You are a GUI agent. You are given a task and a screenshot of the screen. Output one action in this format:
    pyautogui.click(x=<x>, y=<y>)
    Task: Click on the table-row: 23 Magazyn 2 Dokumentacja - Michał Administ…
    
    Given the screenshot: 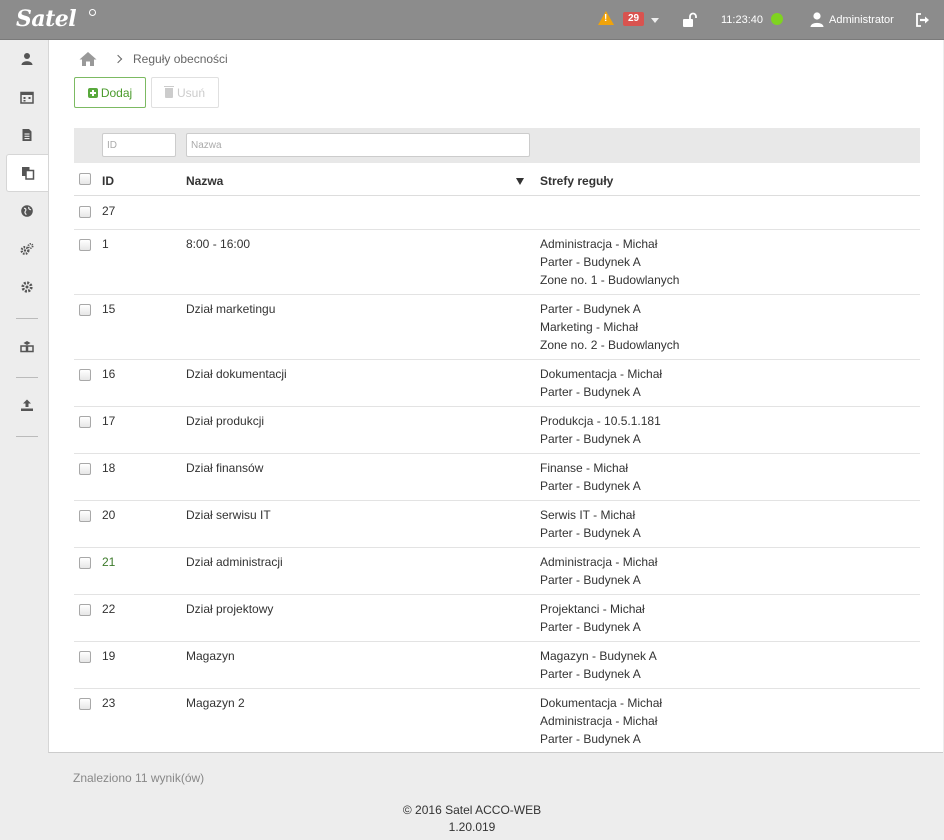 What is the action you would take?
    pyautogui.click(x=497, y=720)
    